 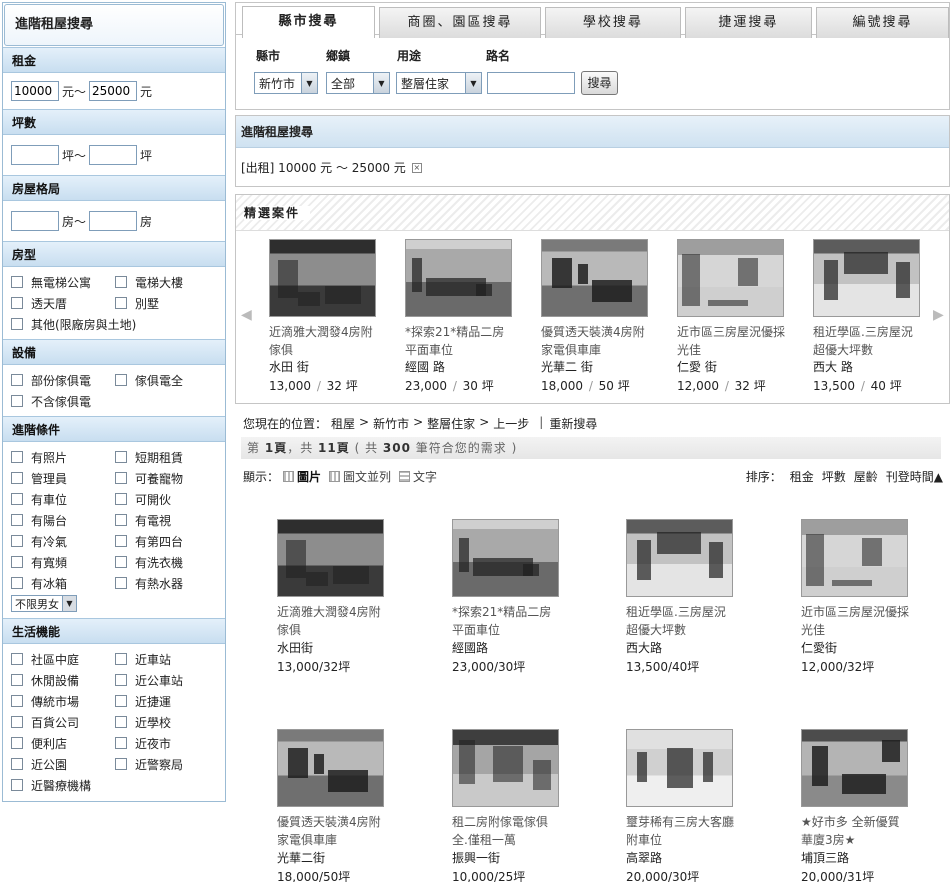 What do you see at coordinates (511, 423) in the screenshot?
I see `breadcrumb-back-link: 上一步` at bounding box center [511, 423].